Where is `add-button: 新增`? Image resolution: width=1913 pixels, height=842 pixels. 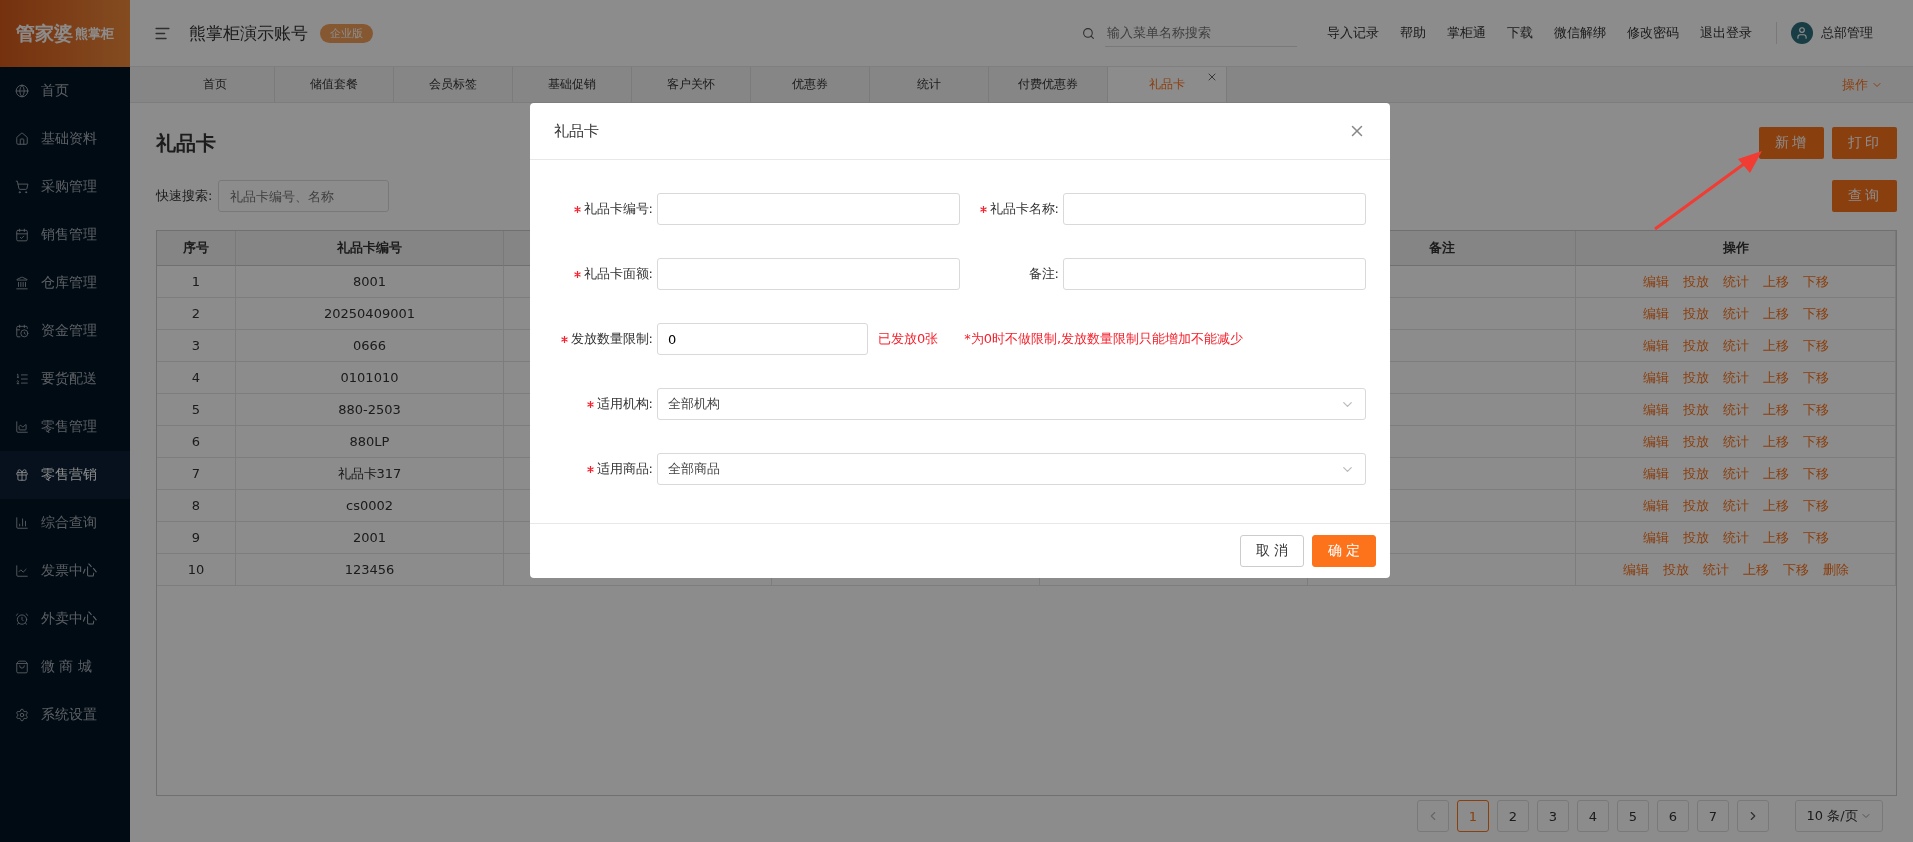
add-button: 新增 is located at coordinates (1791, 143).